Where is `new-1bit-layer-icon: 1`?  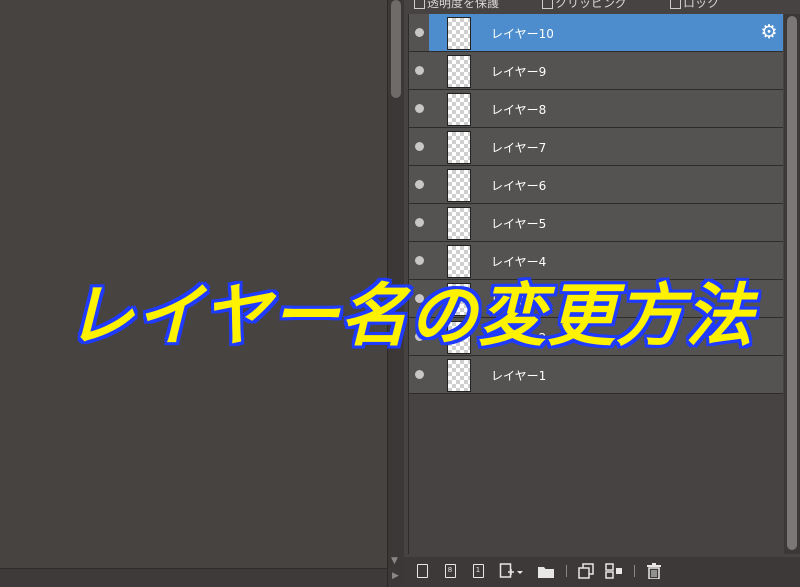
new-1bit-layer-icon: 1 is located at coordinates (478, 571).